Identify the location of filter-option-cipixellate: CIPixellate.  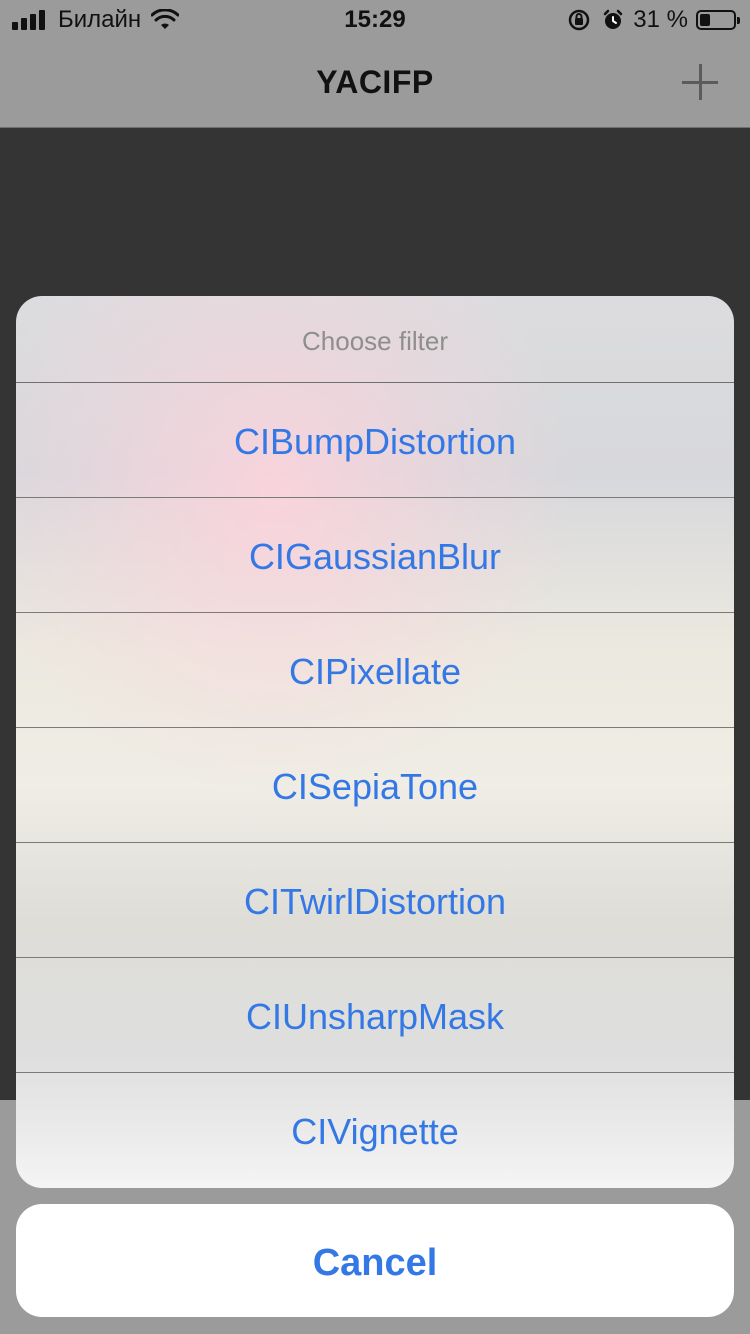
(375, 670).